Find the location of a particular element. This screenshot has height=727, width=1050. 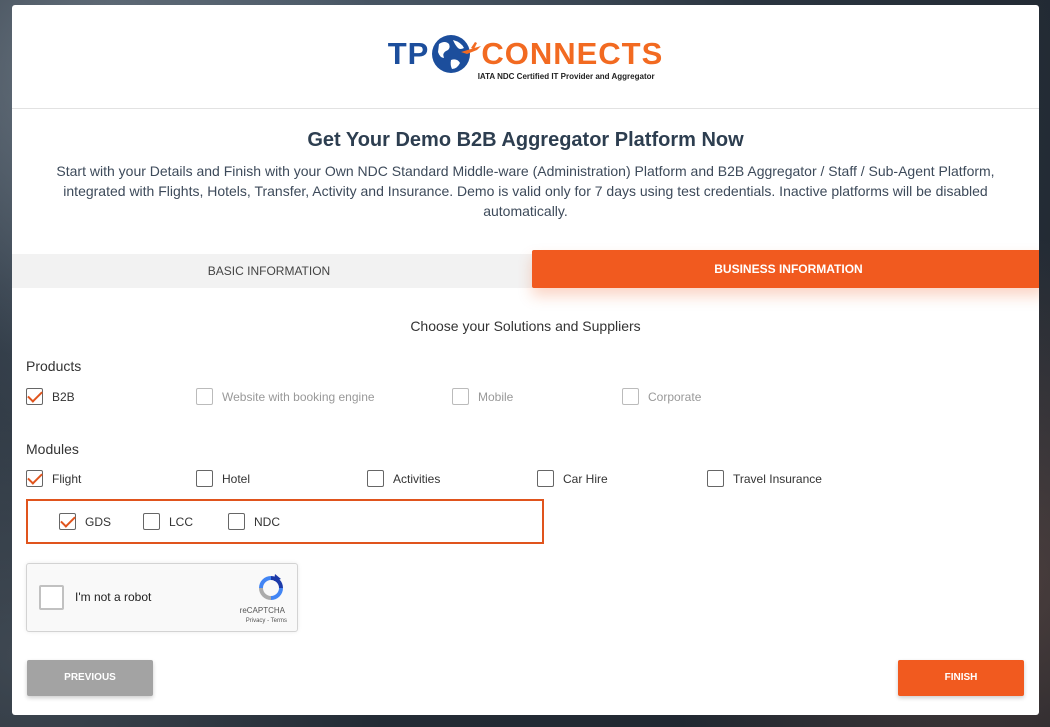

recaptcha-icon is located at coordinates (271, 587).